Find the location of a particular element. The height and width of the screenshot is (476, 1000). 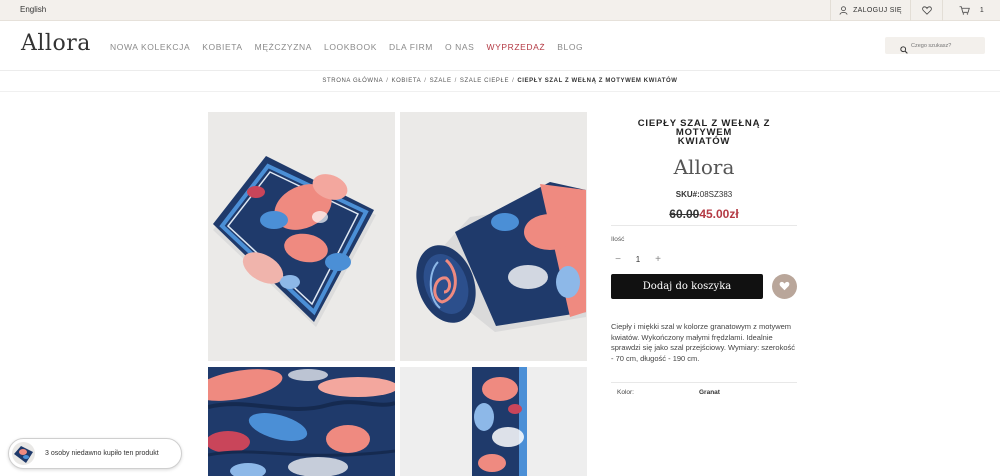

language-switcher: English is located at coordinates (33, 9).